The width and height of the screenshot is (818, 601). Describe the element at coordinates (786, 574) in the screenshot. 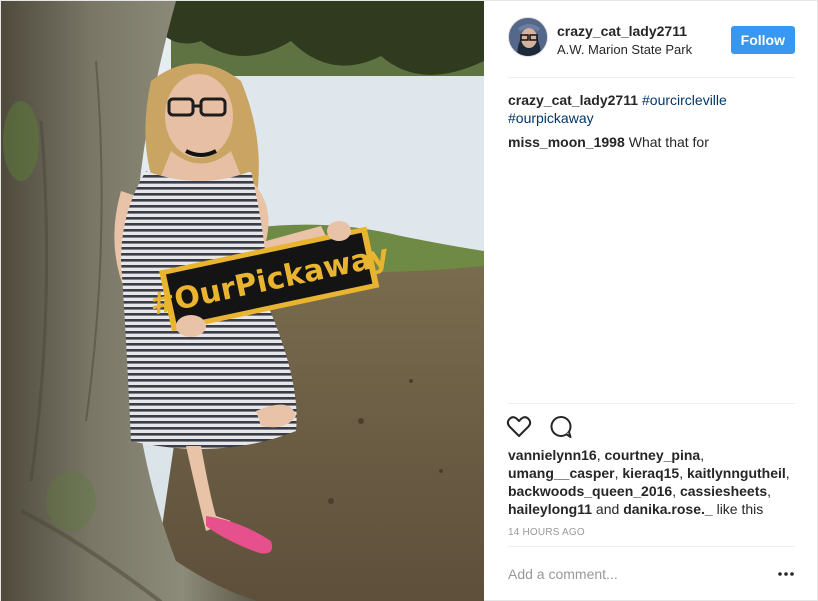

I see `more-options-icon` at that location.